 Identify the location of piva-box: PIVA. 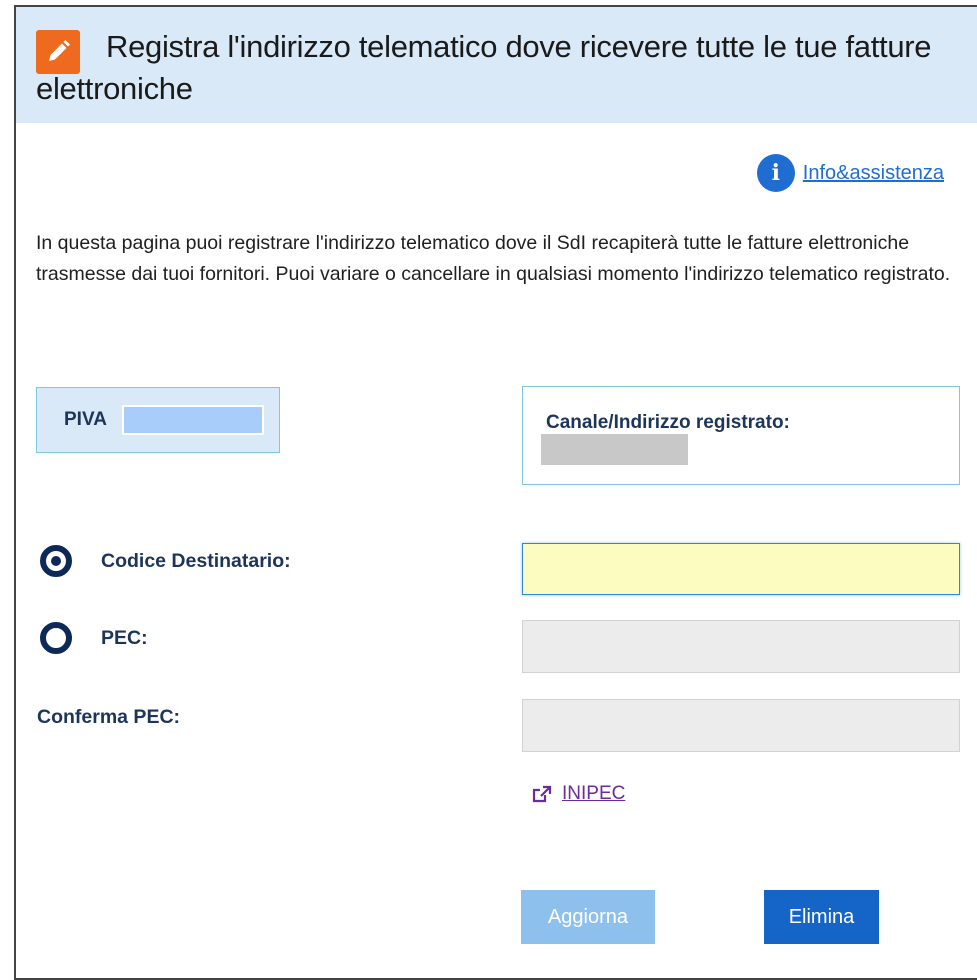
(158, 420).